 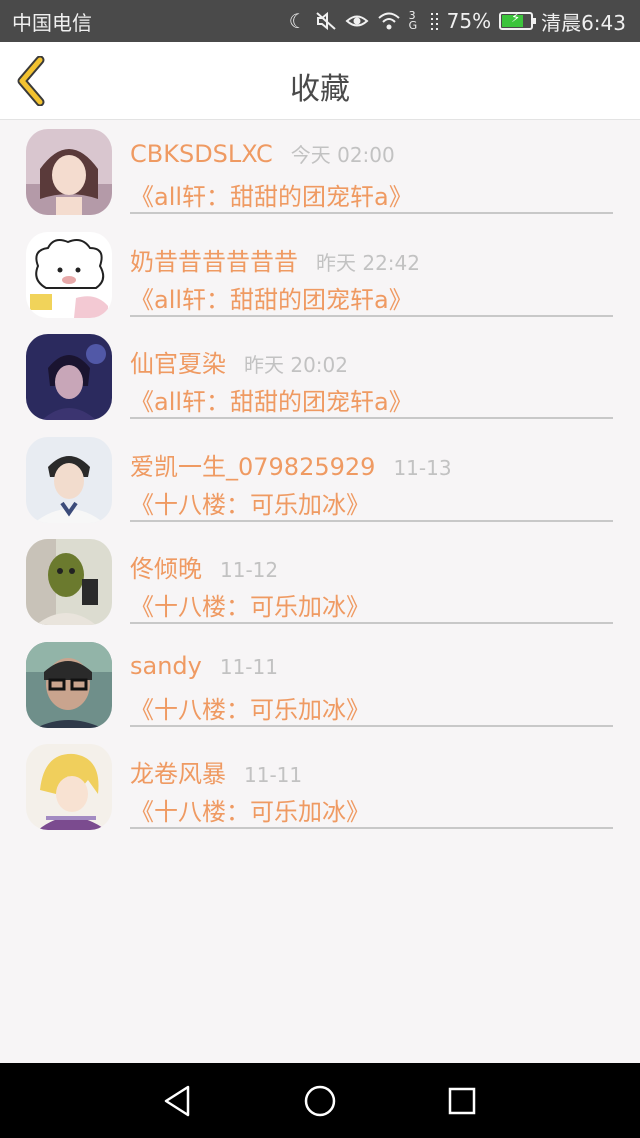 I want to click on username: 佟倾晚, so click(x=166, y=566).